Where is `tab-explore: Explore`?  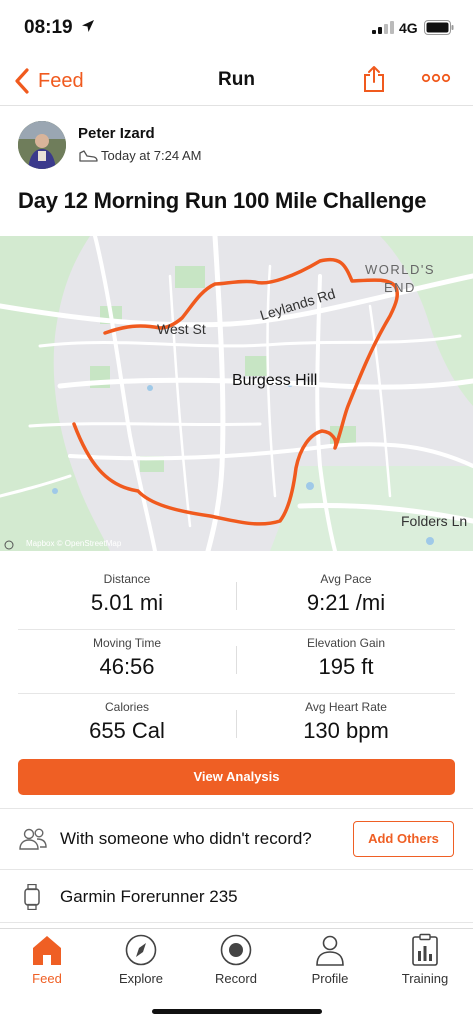 tab-explore: Explore is located at coordinates (141, 959).